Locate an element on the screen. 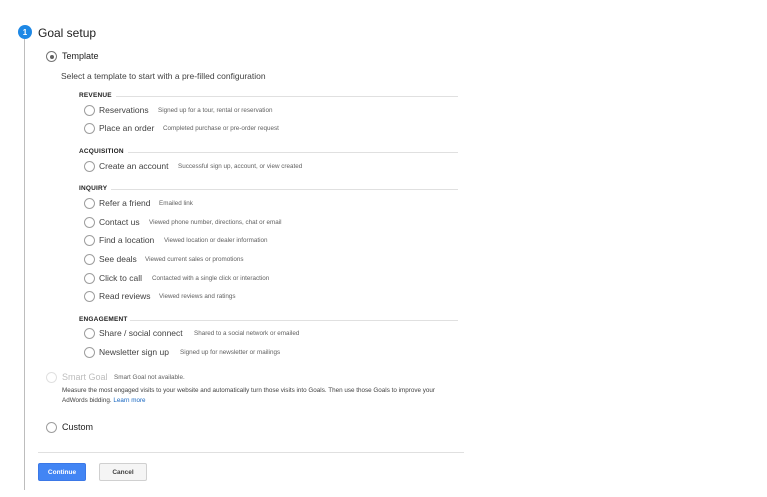  learn-more-link: Learn more is located at coordinates (129, 400).